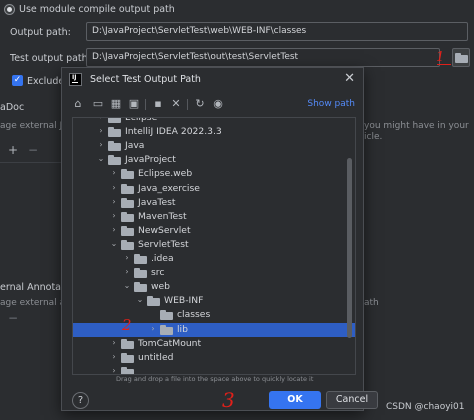 The image size is (474, 420). I want to click on tree-node-label: Eclipse.web, so click(165, 174).